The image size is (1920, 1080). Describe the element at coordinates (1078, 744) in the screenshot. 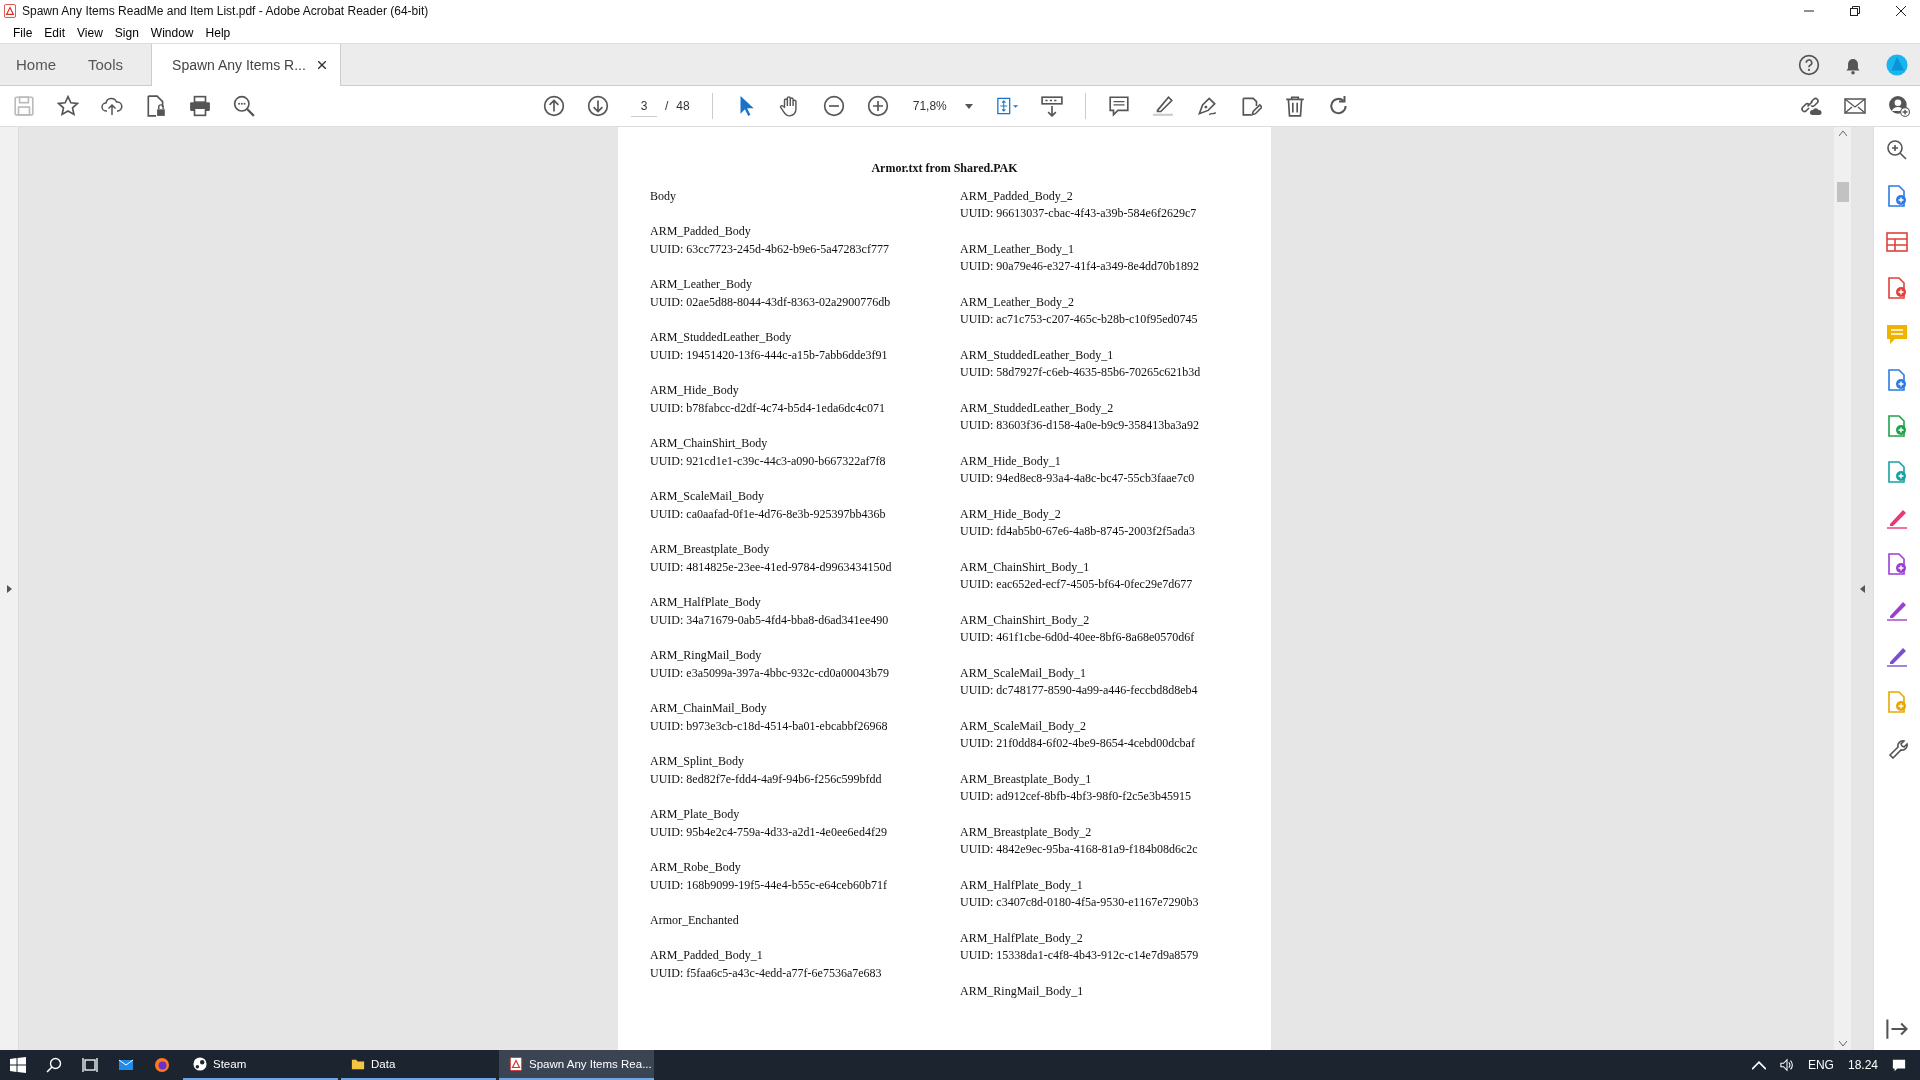

I see `item-uuid: UUID: 21f0dd84-6f02-4be9-8654-4cebd00dcbaf` at that location.